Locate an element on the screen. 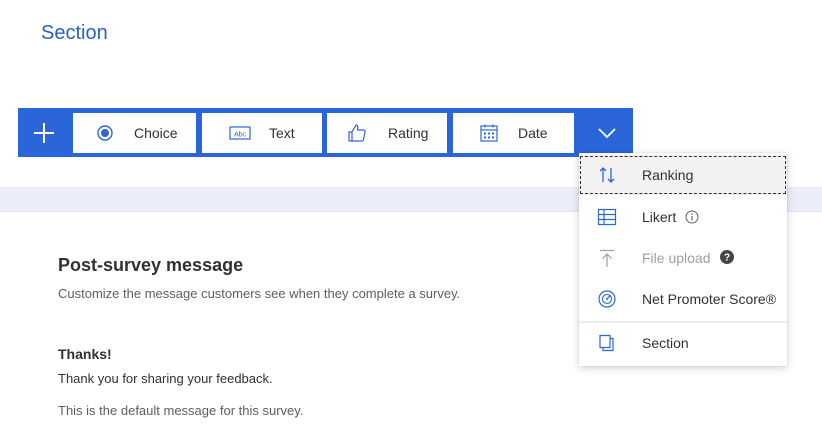 The height and width of the screenshot is (435, 822). info-icon is located at coordinates (692, 217).